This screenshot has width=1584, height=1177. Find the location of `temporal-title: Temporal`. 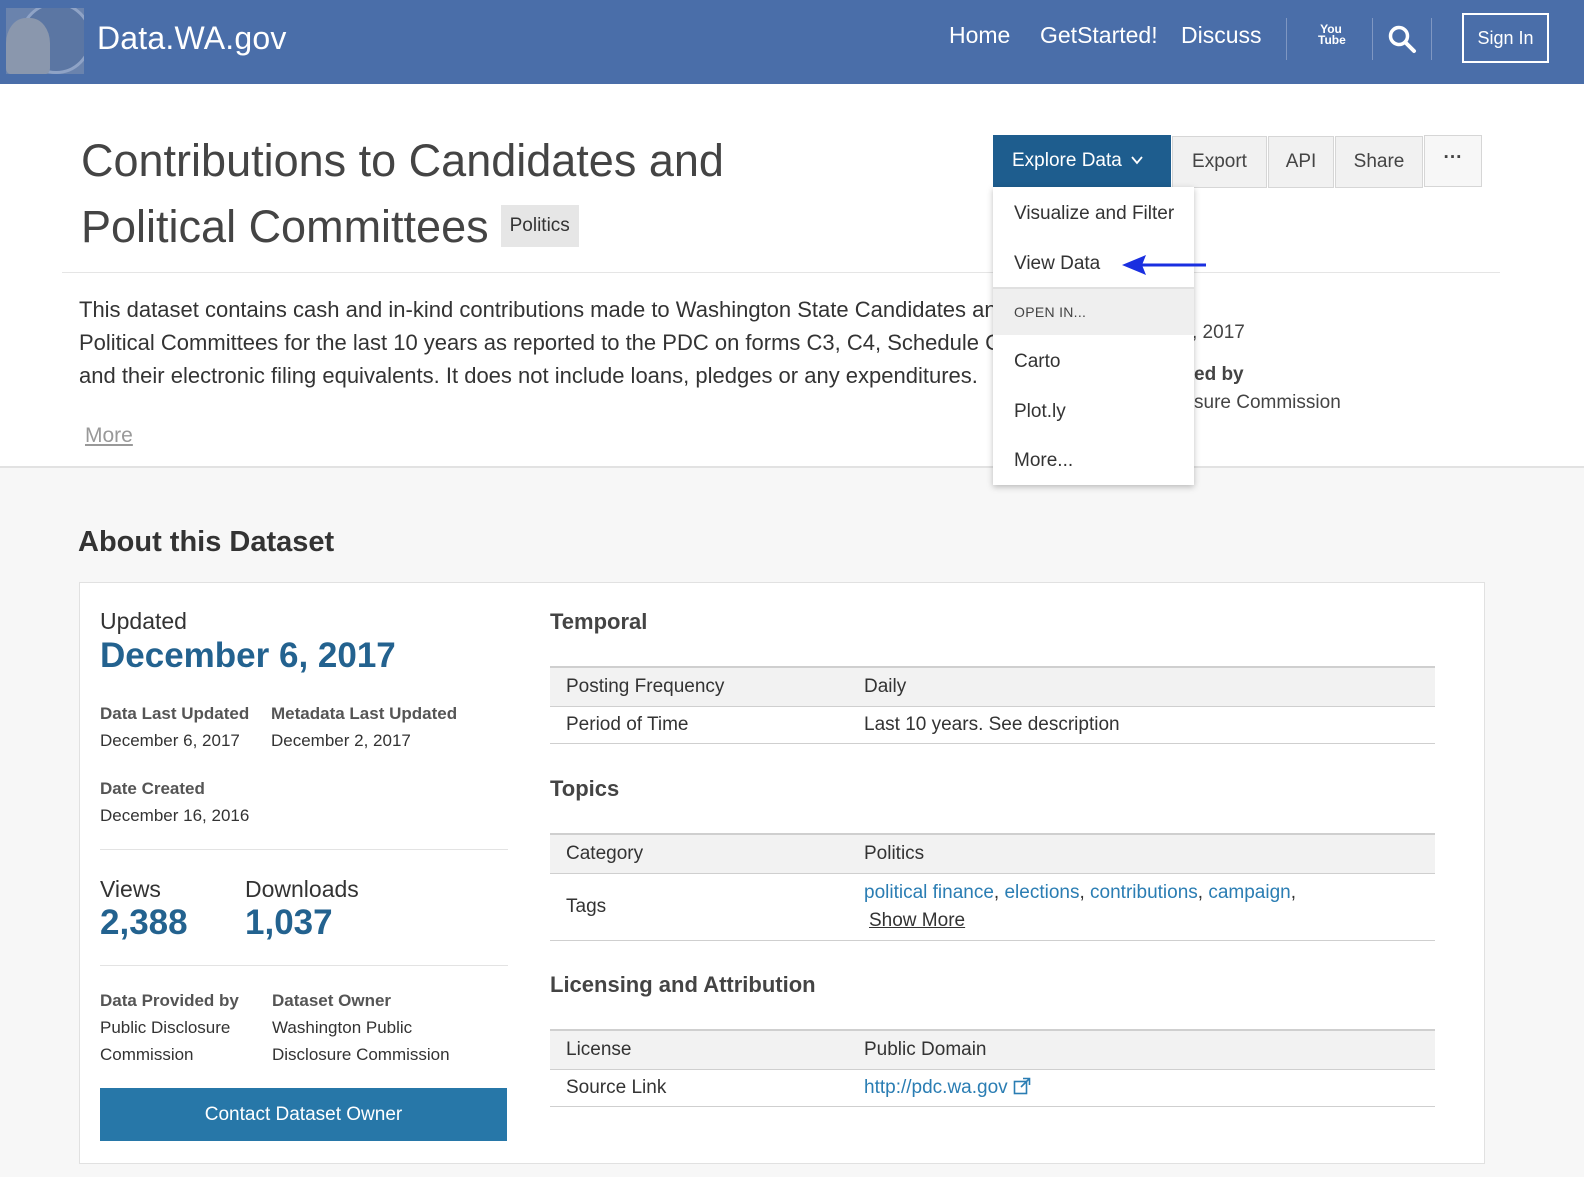

temporal-title: Temporal is located at coordinates (599, 621).